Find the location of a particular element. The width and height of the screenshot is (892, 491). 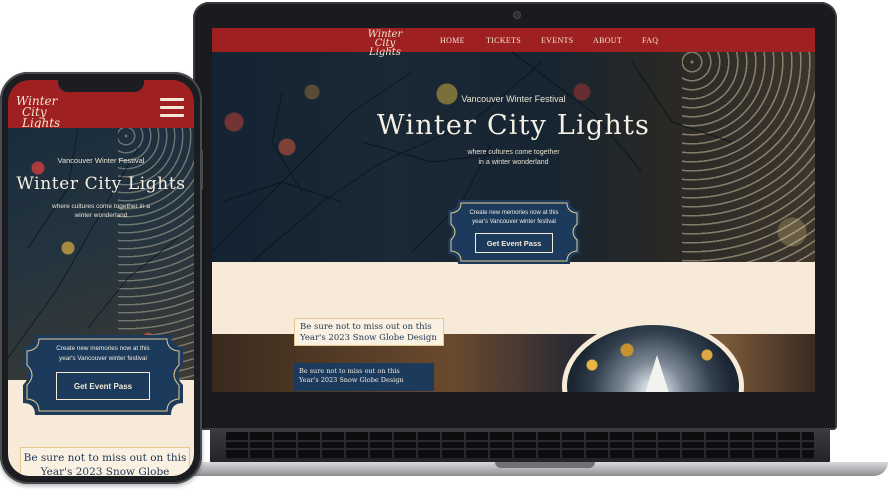

phone-notch is located at coordinates (101, 86).